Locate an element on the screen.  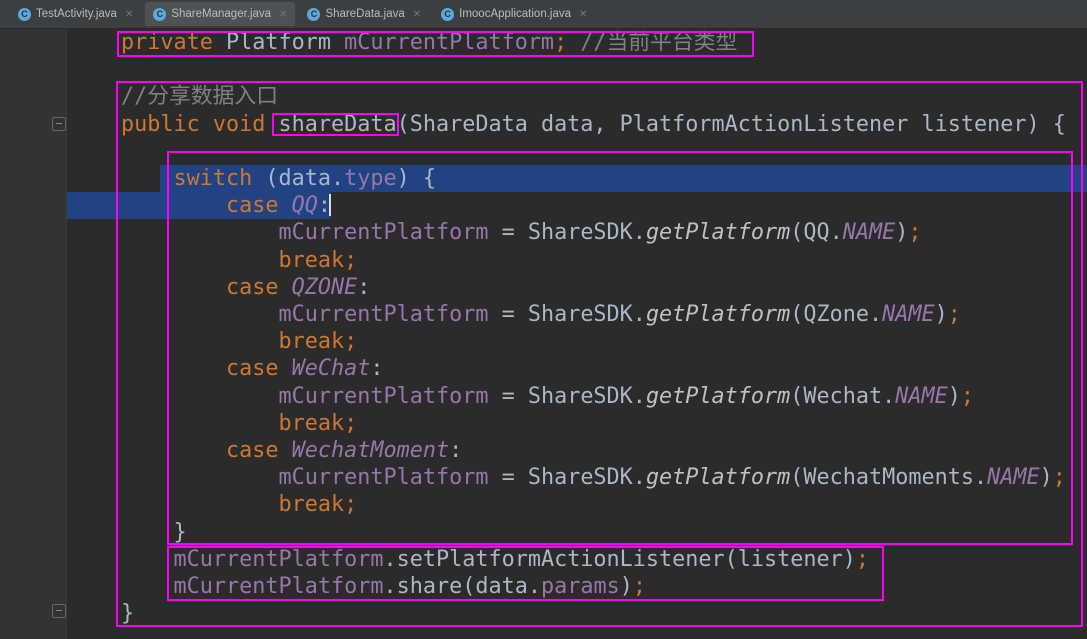
tab-label: ImoocApplication.java is located at coordinates (515, 14).